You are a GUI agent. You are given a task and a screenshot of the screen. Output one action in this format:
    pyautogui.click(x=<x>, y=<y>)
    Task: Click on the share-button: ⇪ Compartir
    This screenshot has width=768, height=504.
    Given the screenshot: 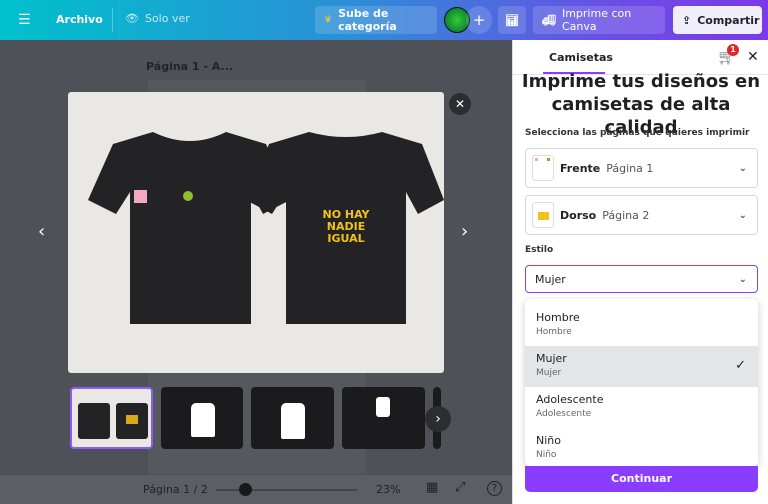 What is the action you would take?
    pyautogui.click(x=717, y=20)
    